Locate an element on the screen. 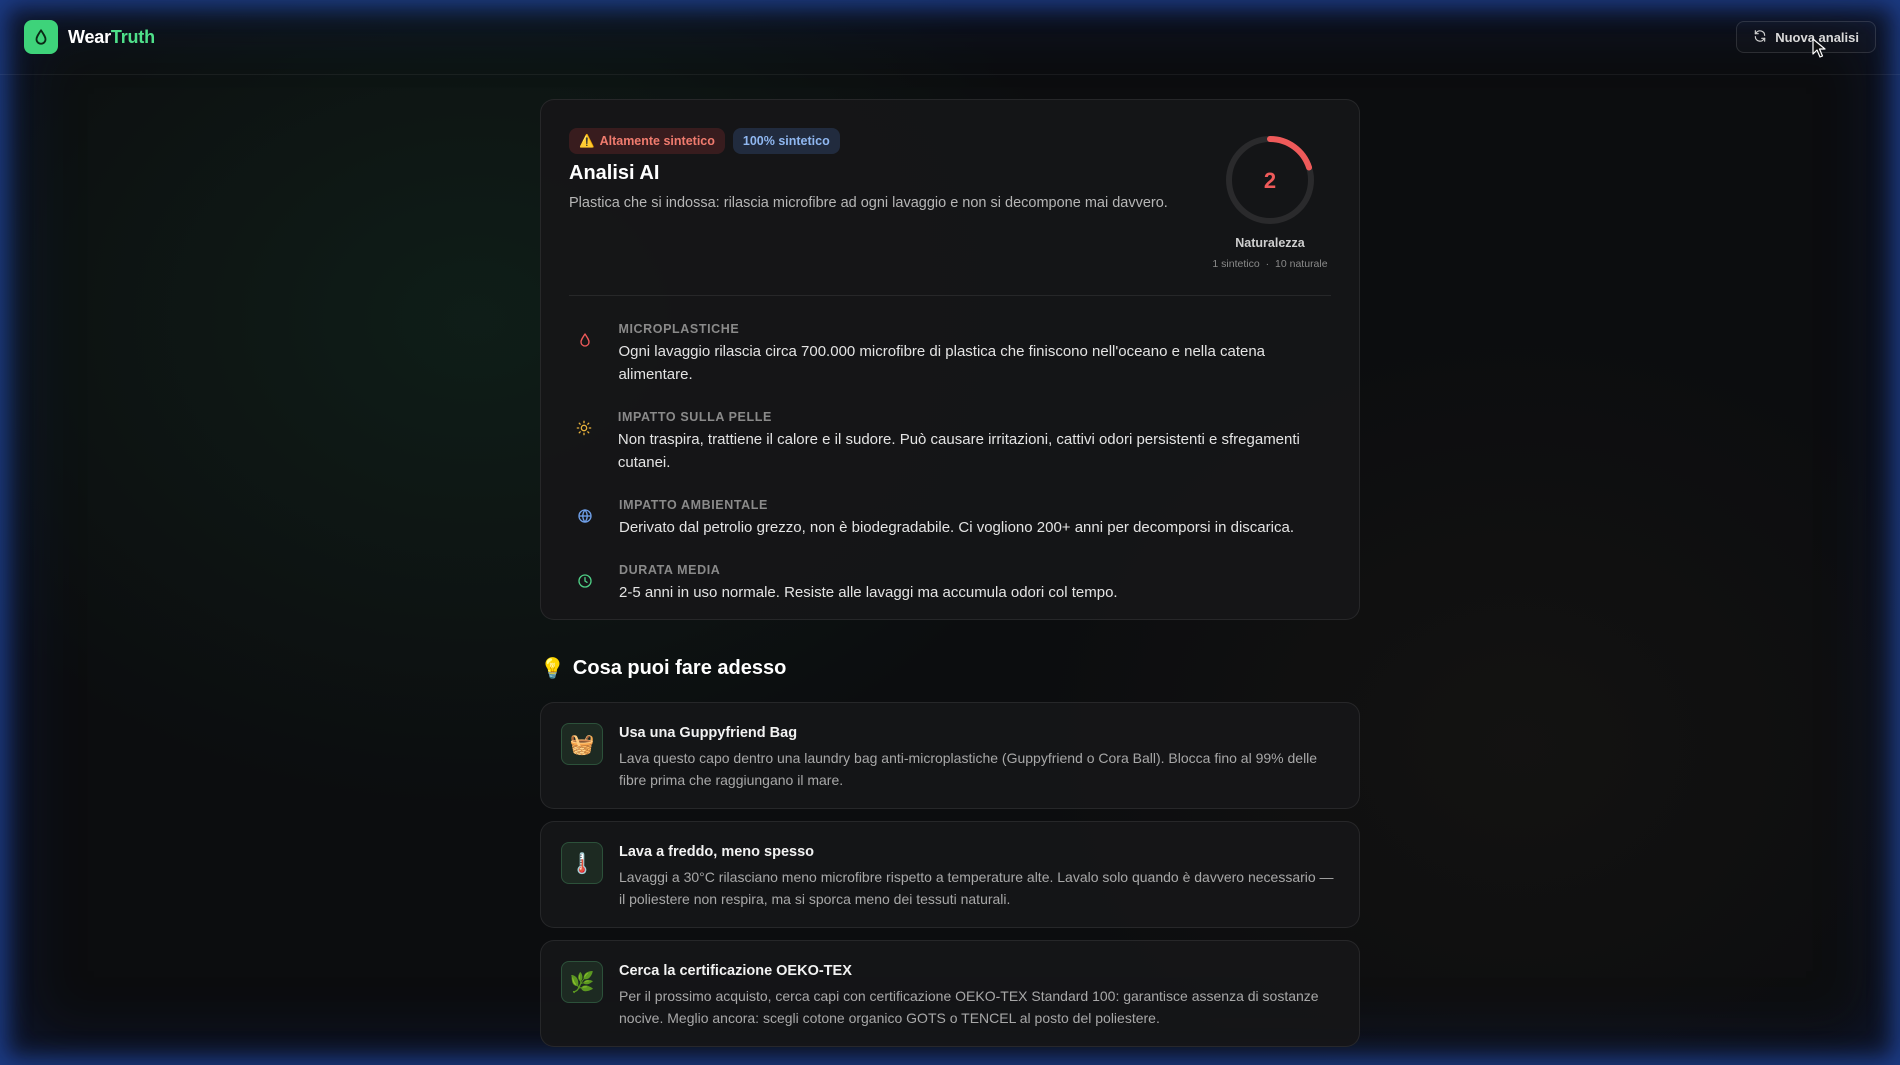 Image resolution: width=1900 pixels, height=1065 pixels. brand-name-prefix: Wear is located at coordinates (89, 36).